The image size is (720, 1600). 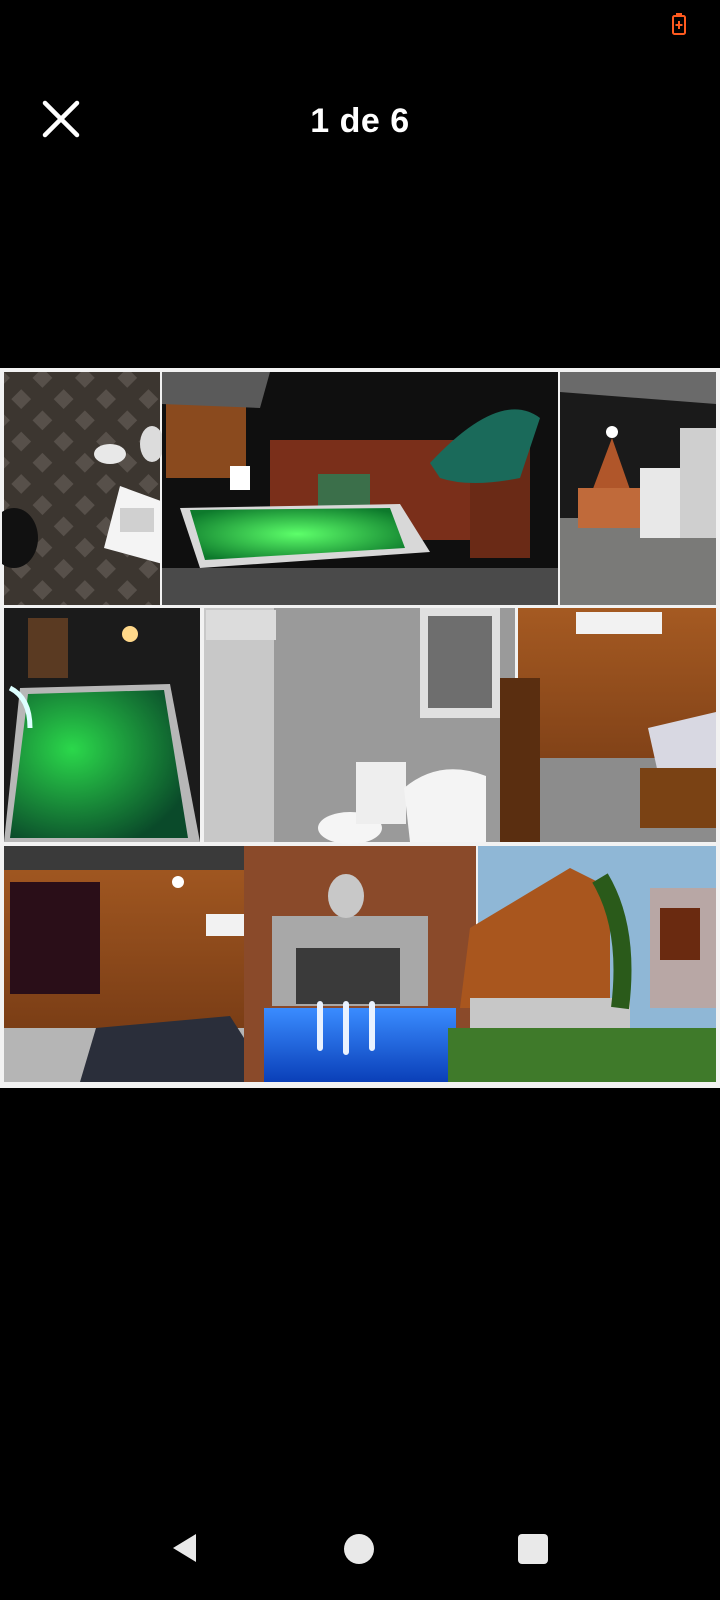 What do you see at coordinates (359, 1549) in the screenshot?
I see `home-circle-icon` at bounding box center [359, 1549].